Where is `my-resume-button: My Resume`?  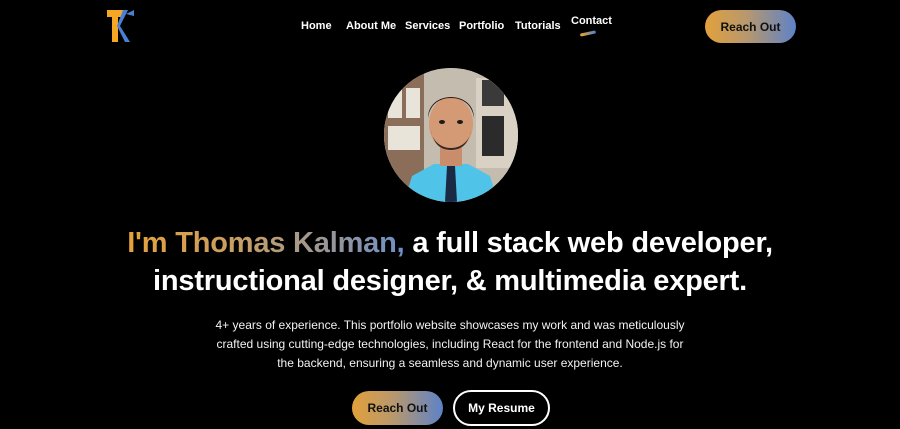 my-resume-button: My Resume is located at coordinates (501, 408).